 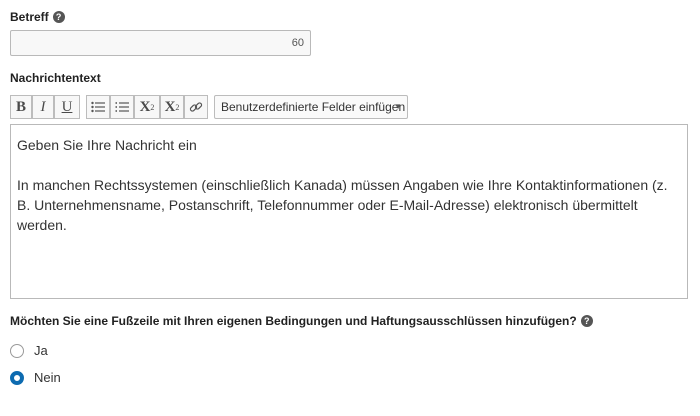 What do you see at coordinates (35, 377) in the screenshot?
I see `radio-option-no: Nein` at bounding box center [35, 377].